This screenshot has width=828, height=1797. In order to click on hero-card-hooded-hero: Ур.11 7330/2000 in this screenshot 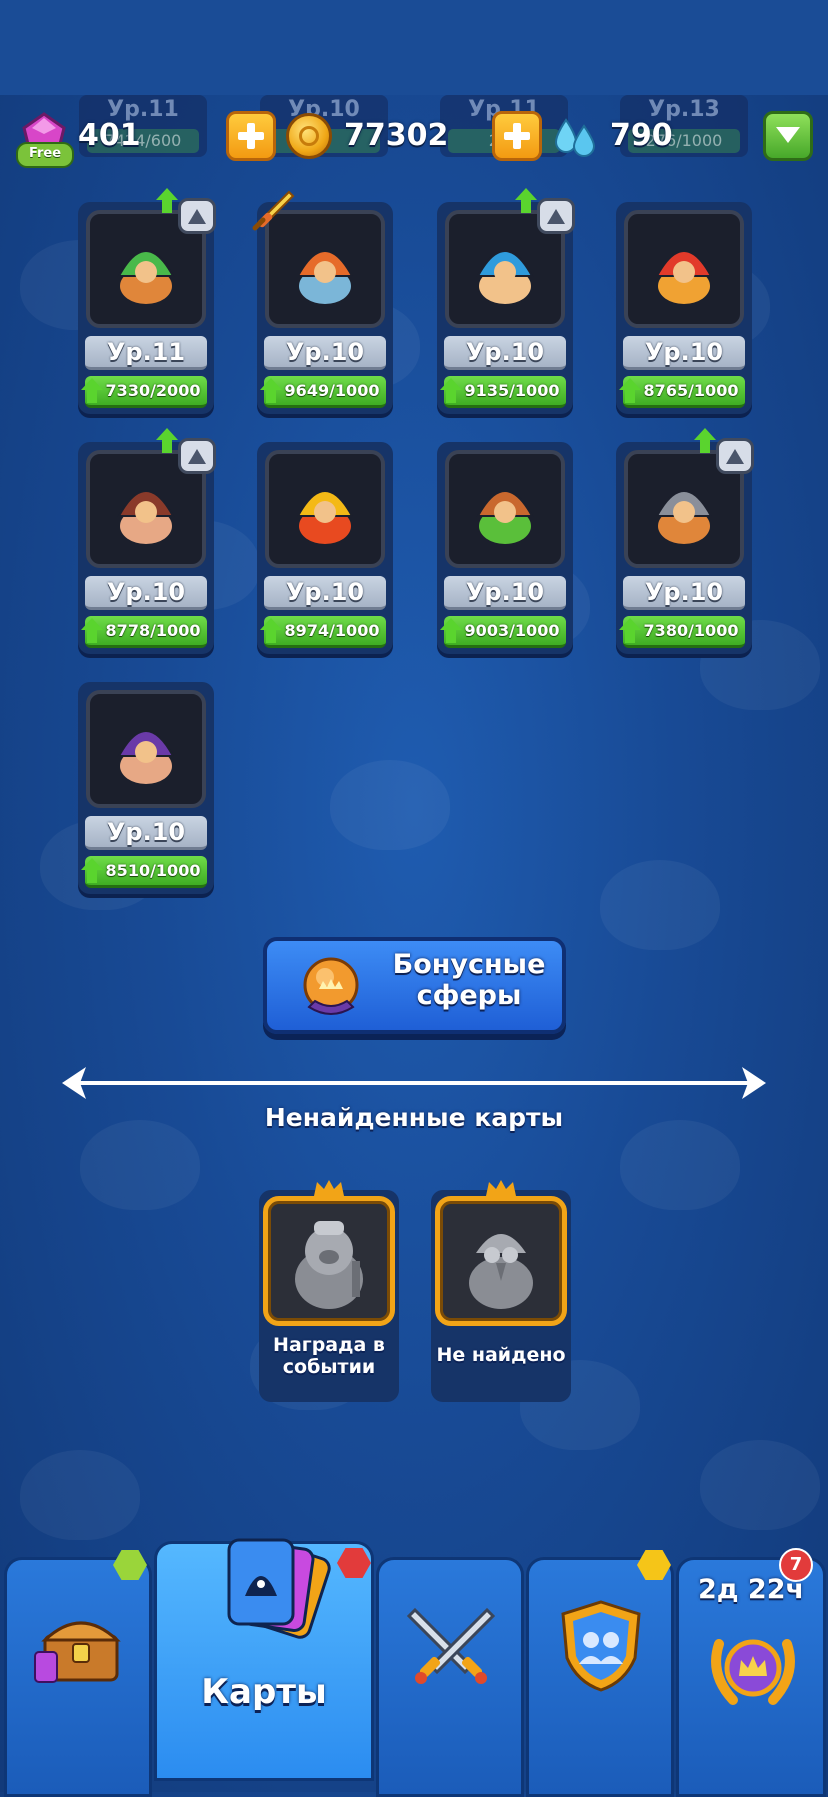, I will do `click(147, 304)`.